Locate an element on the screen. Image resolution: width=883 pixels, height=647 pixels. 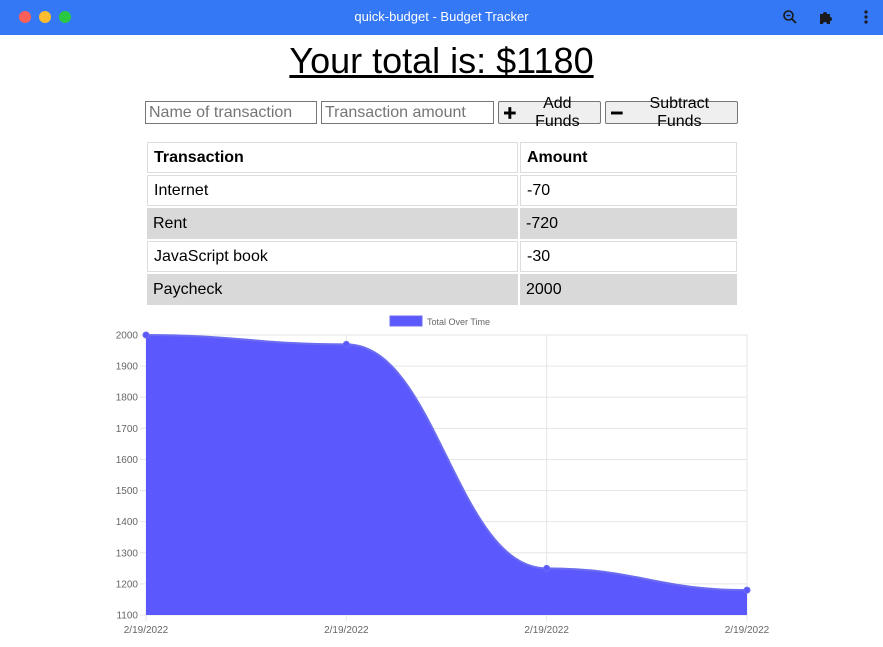
transaction-name: Rent is located at coordinates (332, 223).